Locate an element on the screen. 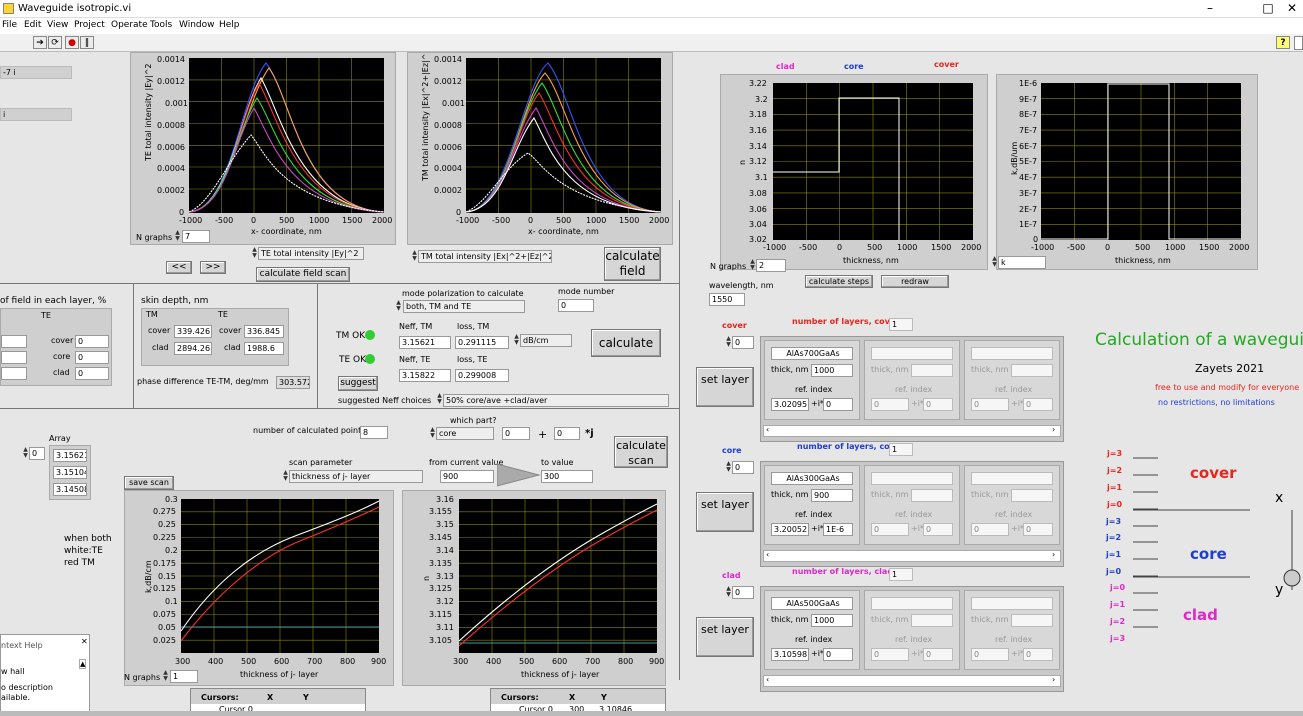  thick-input: 900 is located at coordinates (832, 495).